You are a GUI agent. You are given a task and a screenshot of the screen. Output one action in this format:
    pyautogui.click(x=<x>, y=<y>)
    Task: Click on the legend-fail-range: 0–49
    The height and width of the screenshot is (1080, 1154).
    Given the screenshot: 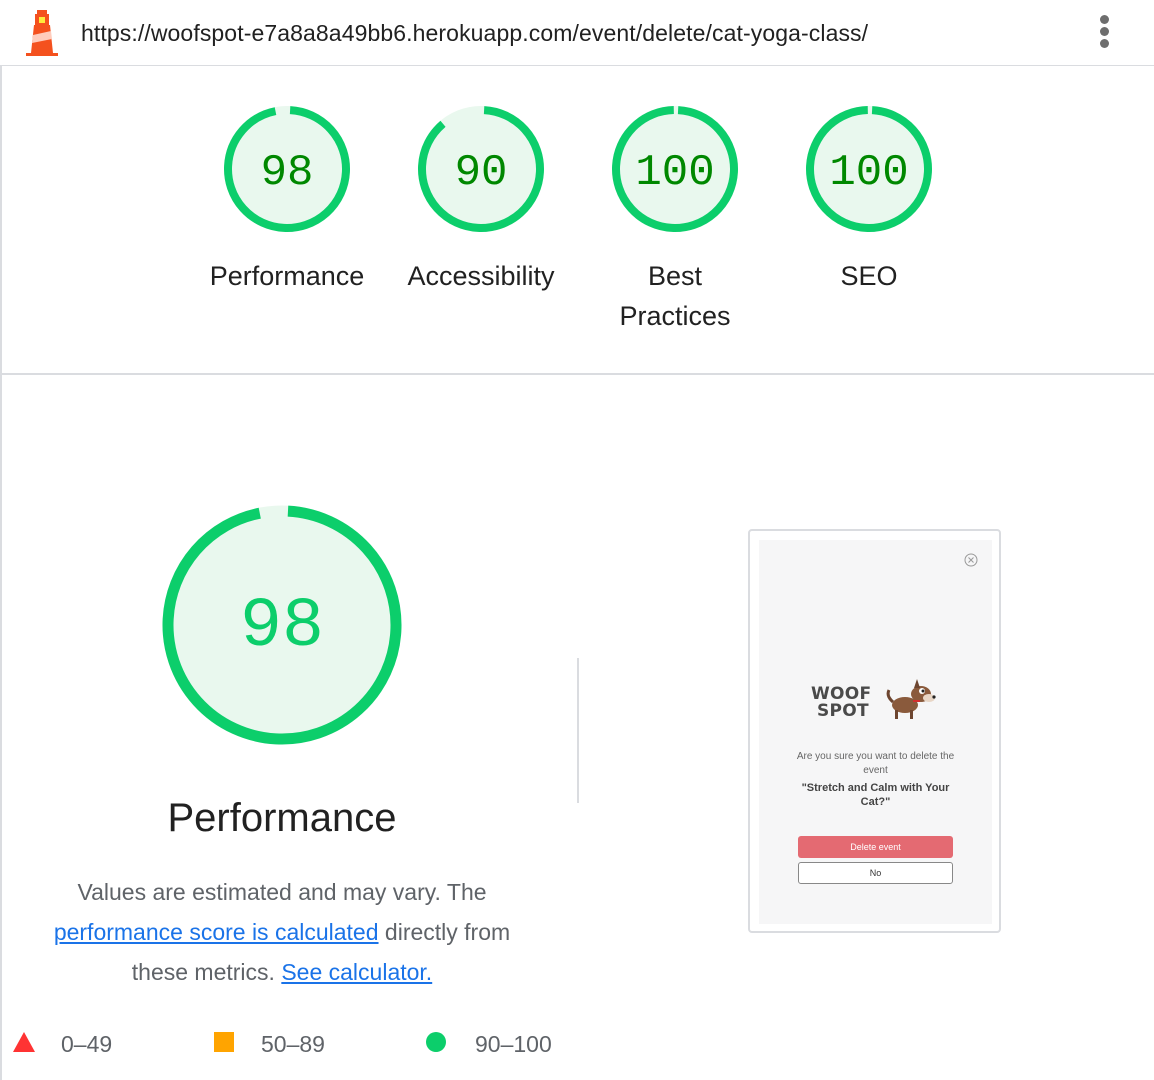 What is the action you would take?
    pyautogui.click(x=87, y=1044)
    